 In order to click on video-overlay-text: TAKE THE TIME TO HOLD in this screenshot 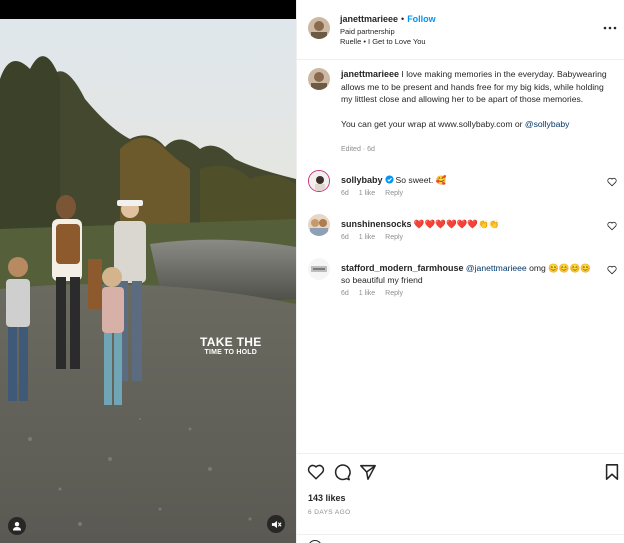, I will do `click(231, 346)`.